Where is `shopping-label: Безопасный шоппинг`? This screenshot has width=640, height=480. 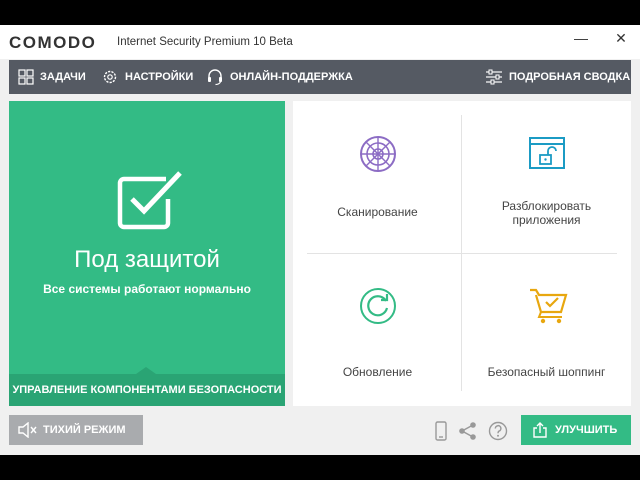 shopping-label: Безопасный шоппинг is located at coordinates (546, 372).